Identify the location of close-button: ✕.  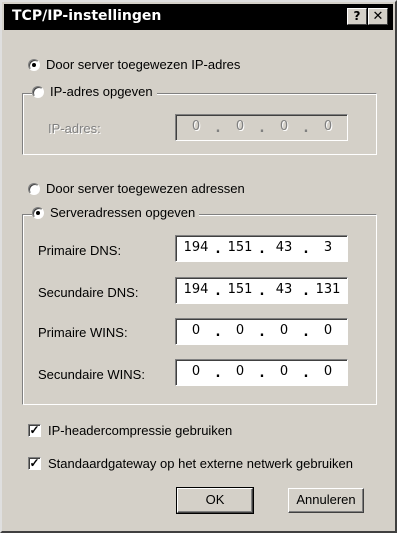
(378, 16).